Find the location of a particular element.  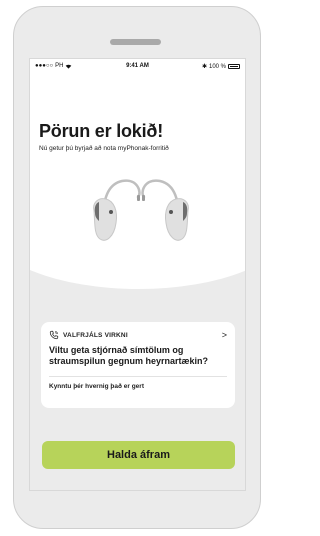

left-hearing-aid-icon is located at coordinates (117, 210).